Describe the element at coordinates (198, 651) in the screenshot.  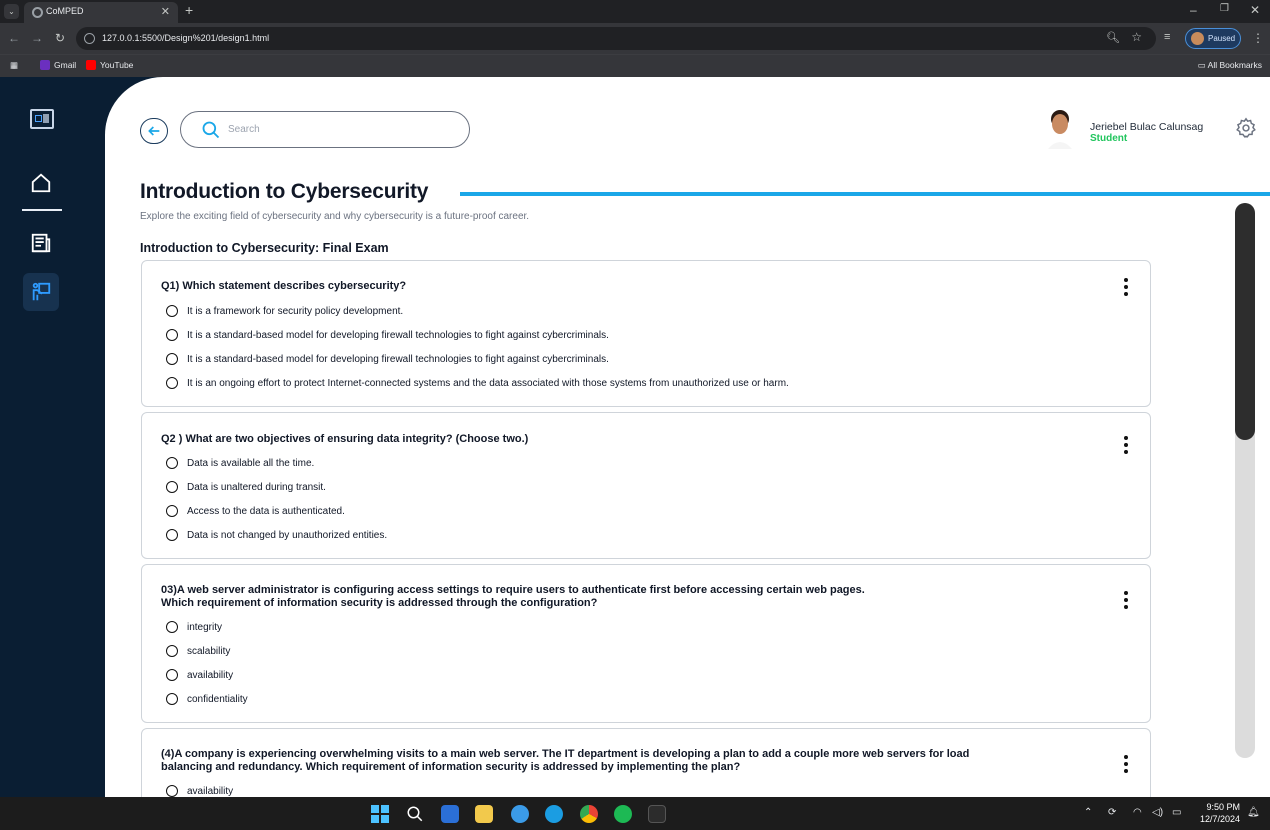
I see `answer-option: scalability` at that location.